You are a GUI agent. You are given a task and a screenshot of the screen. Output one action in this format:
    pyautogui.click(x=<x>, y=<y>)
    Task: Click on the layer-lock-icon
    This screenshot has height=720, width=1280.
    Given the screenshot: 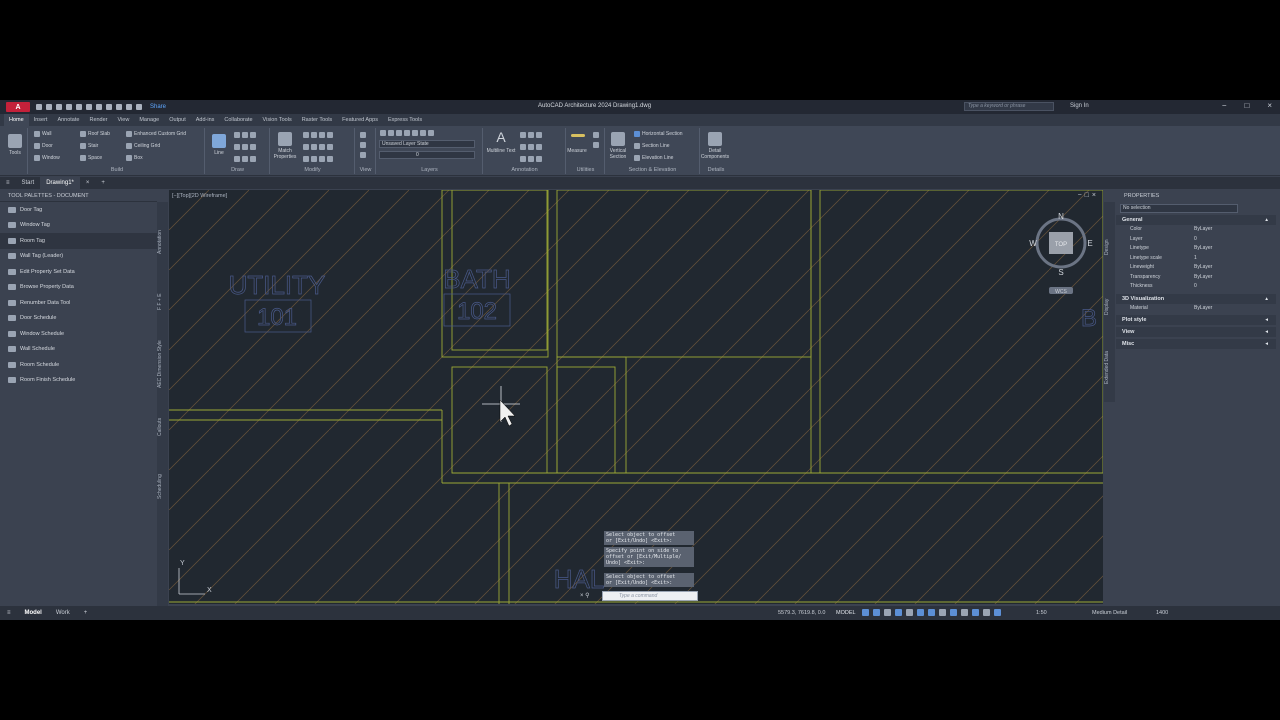 What is the action you would take?
    pyautogui.click(x=415, y=133)
    